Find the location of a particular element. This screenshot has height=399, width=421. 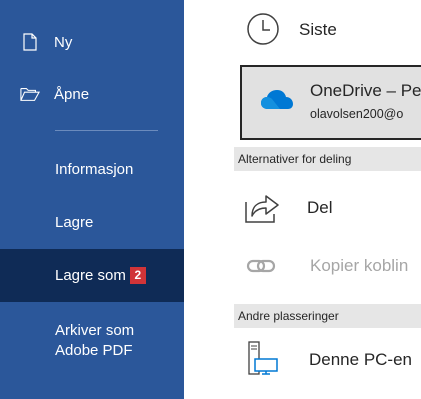

share-icon is located at coordinates (262, 207).